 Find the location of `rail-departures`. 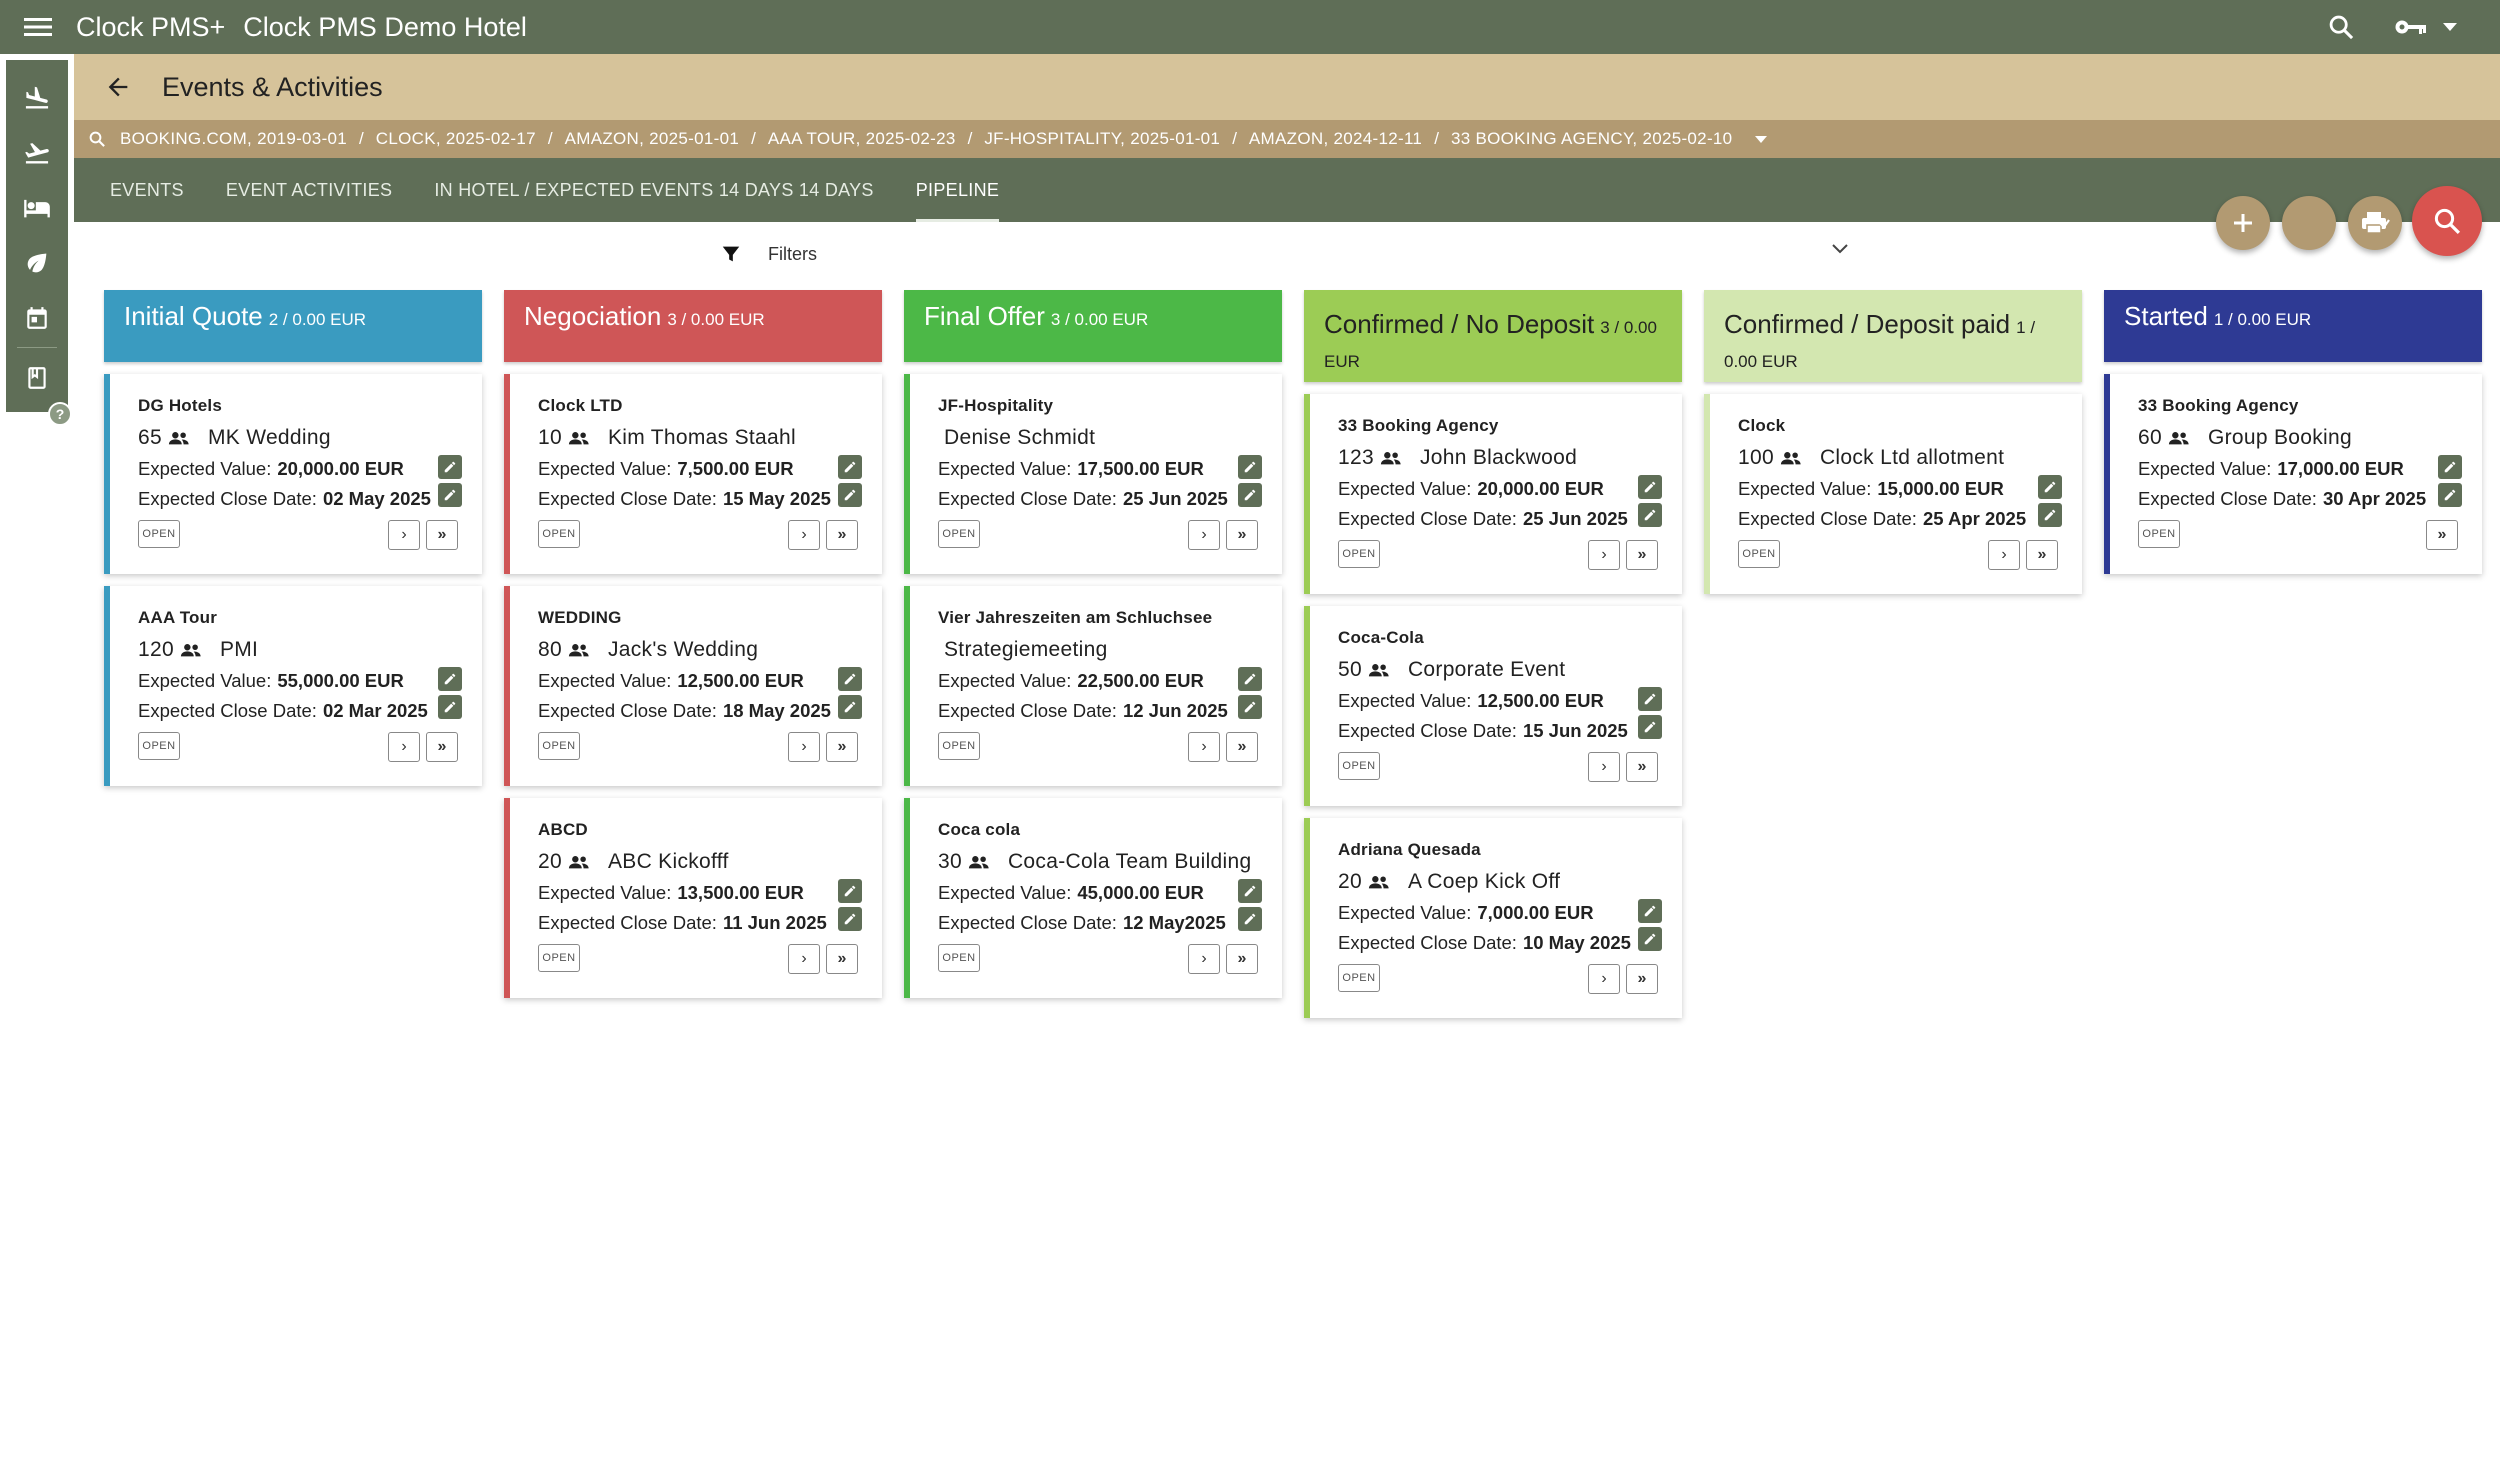

rail-departures is located at coordinates (37, 152).